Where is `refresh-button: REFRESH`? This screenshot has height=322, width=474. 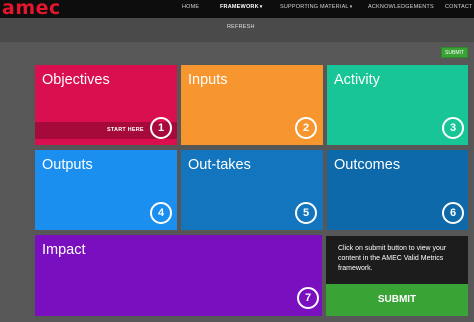 refresh-button: REFRESH is located at coordinates (241, 27).